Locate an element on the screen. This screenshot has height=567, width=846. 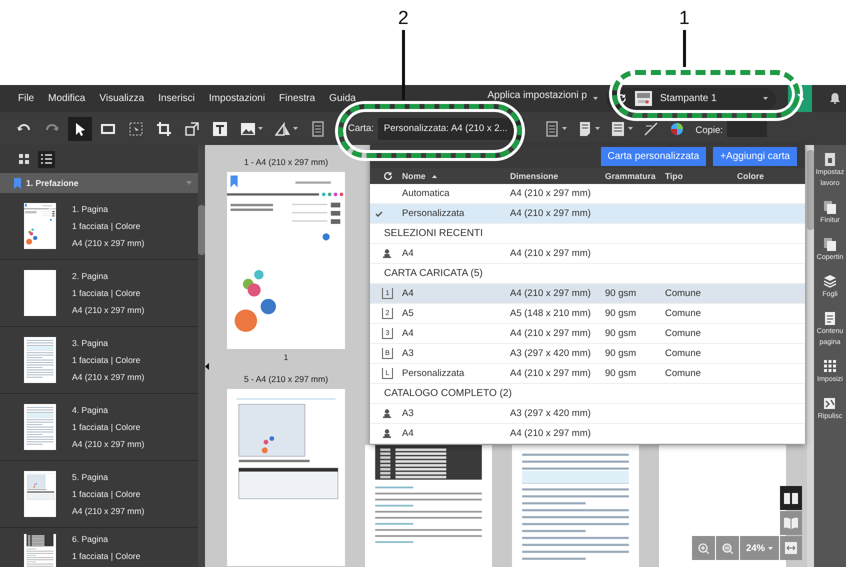
paper-row: Personalizzata A4 (210 x 297 mm) is located at coordinates (587, 214).